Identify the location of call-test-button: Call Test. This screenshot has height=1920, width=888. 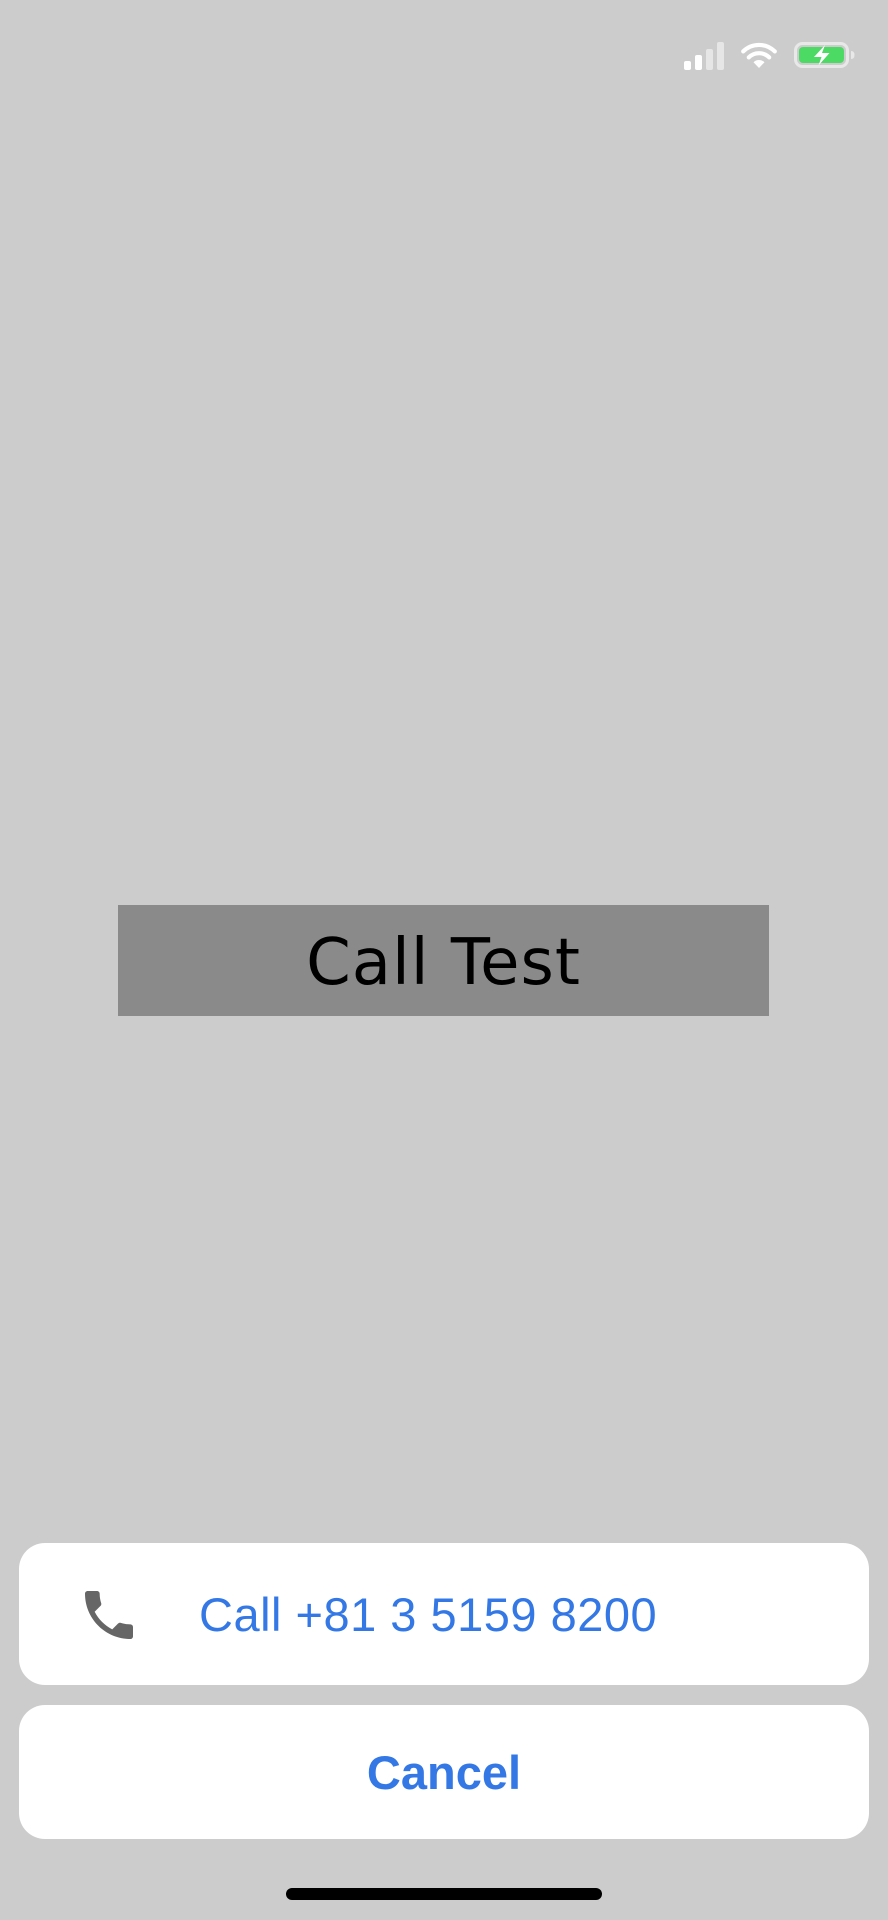
(443, 960).